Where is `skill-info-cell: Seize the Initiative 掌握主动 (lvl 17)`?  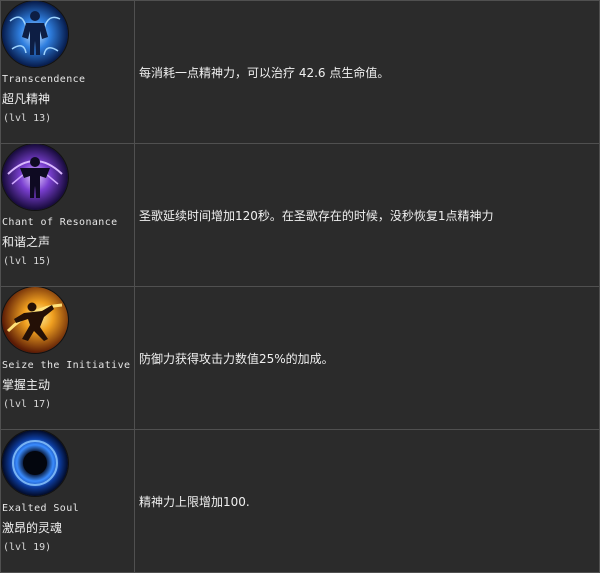 skill-info-cell: Seize the Initiative 掌握主动 (lvl 17) is located at coordinates (67, 358).